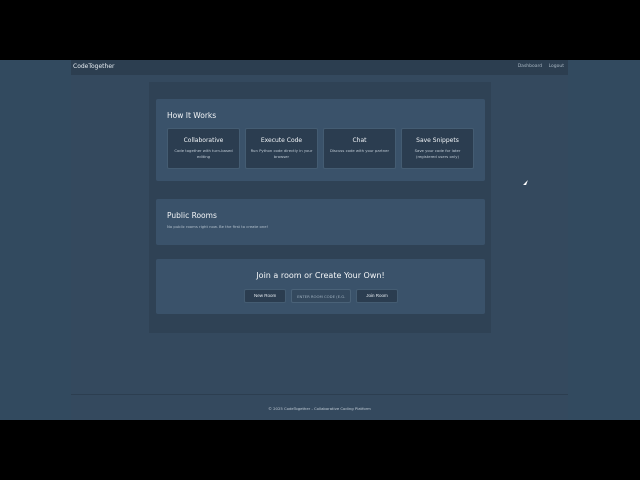  What do you see at coordinates (359, 140) in the screenshot?
I see `feature-title: Chat` at bounding box center [359, 140].